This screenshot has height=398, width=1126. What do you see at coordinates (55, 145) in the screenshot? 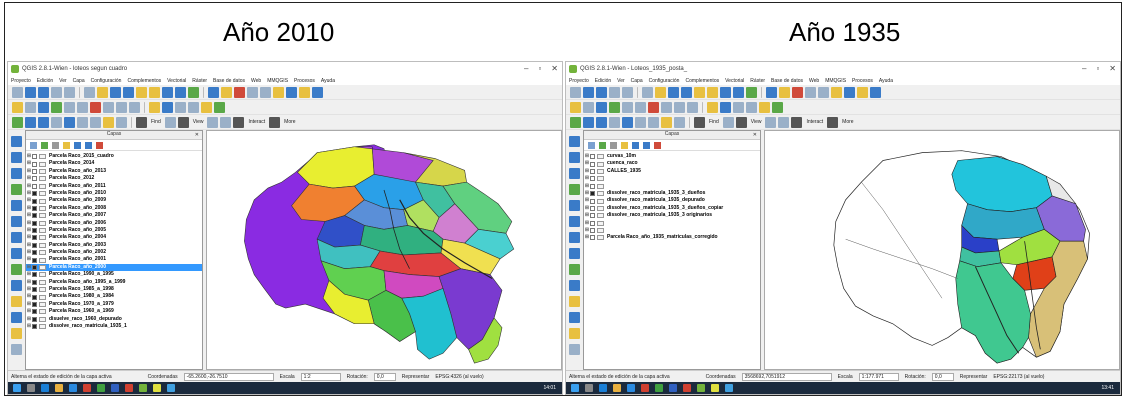
I see `manage-visibility-icon` at bounding box center [55, 145].